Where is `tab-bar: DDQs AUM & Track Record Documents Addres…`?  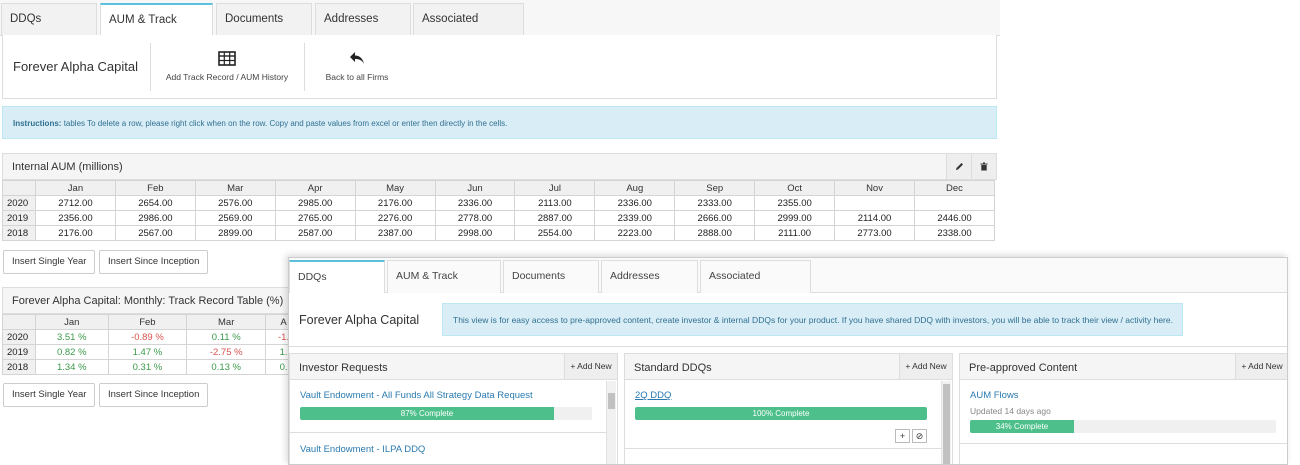
tab-bar: DDQs AUM & Track Record Documents Addres… is located at coordinates (788, 285).